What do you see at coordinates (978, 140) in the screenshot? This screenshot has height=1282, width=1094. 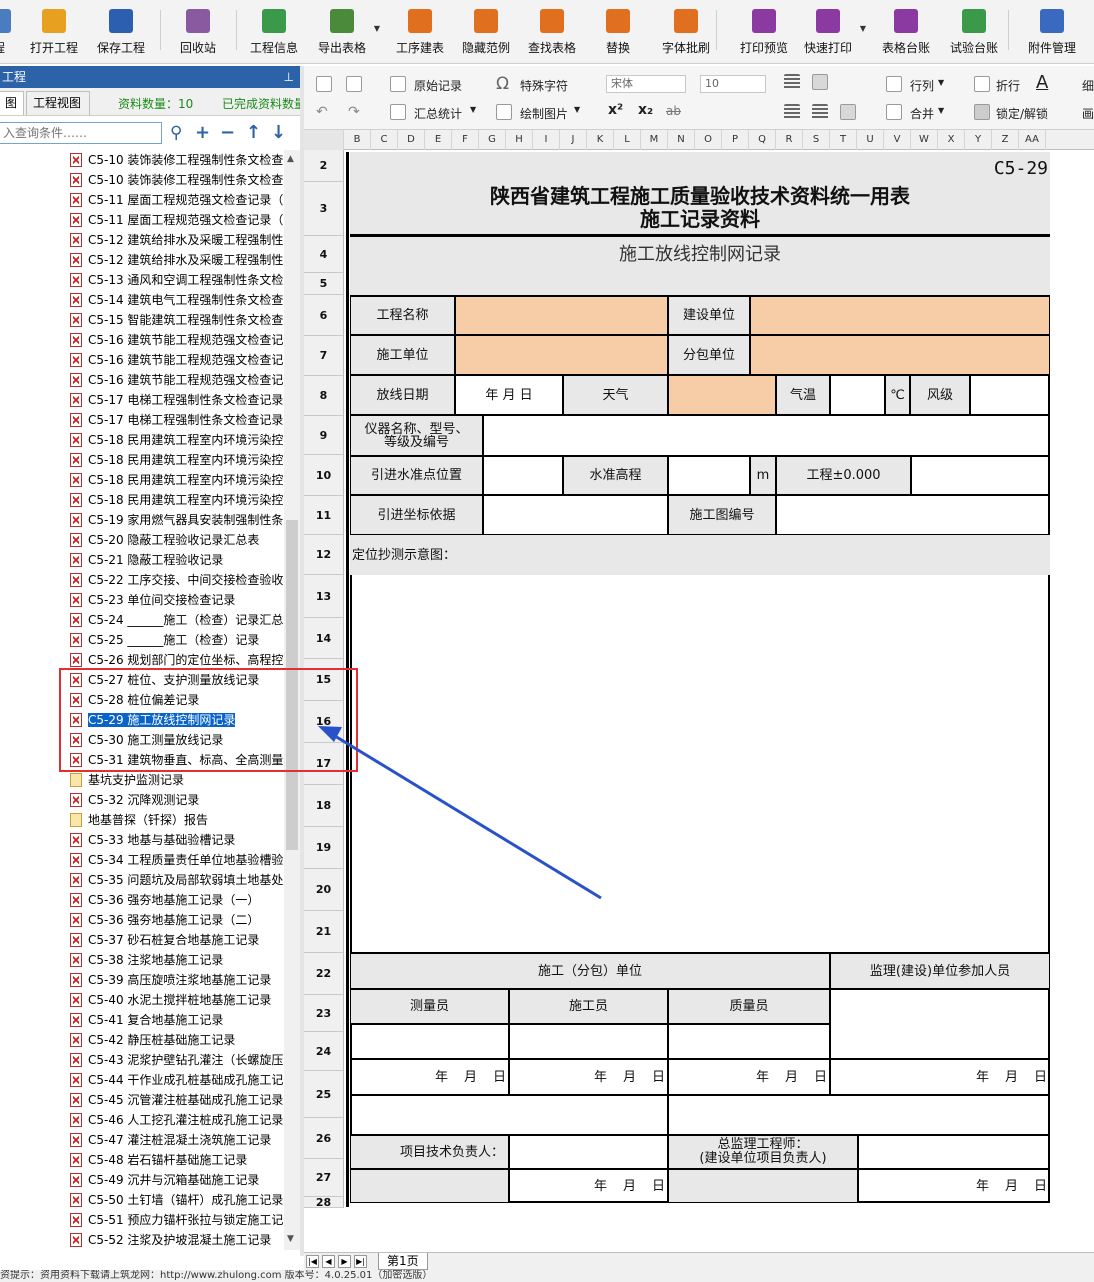 I see `column-header: Y` at bounding box center [978, 140].